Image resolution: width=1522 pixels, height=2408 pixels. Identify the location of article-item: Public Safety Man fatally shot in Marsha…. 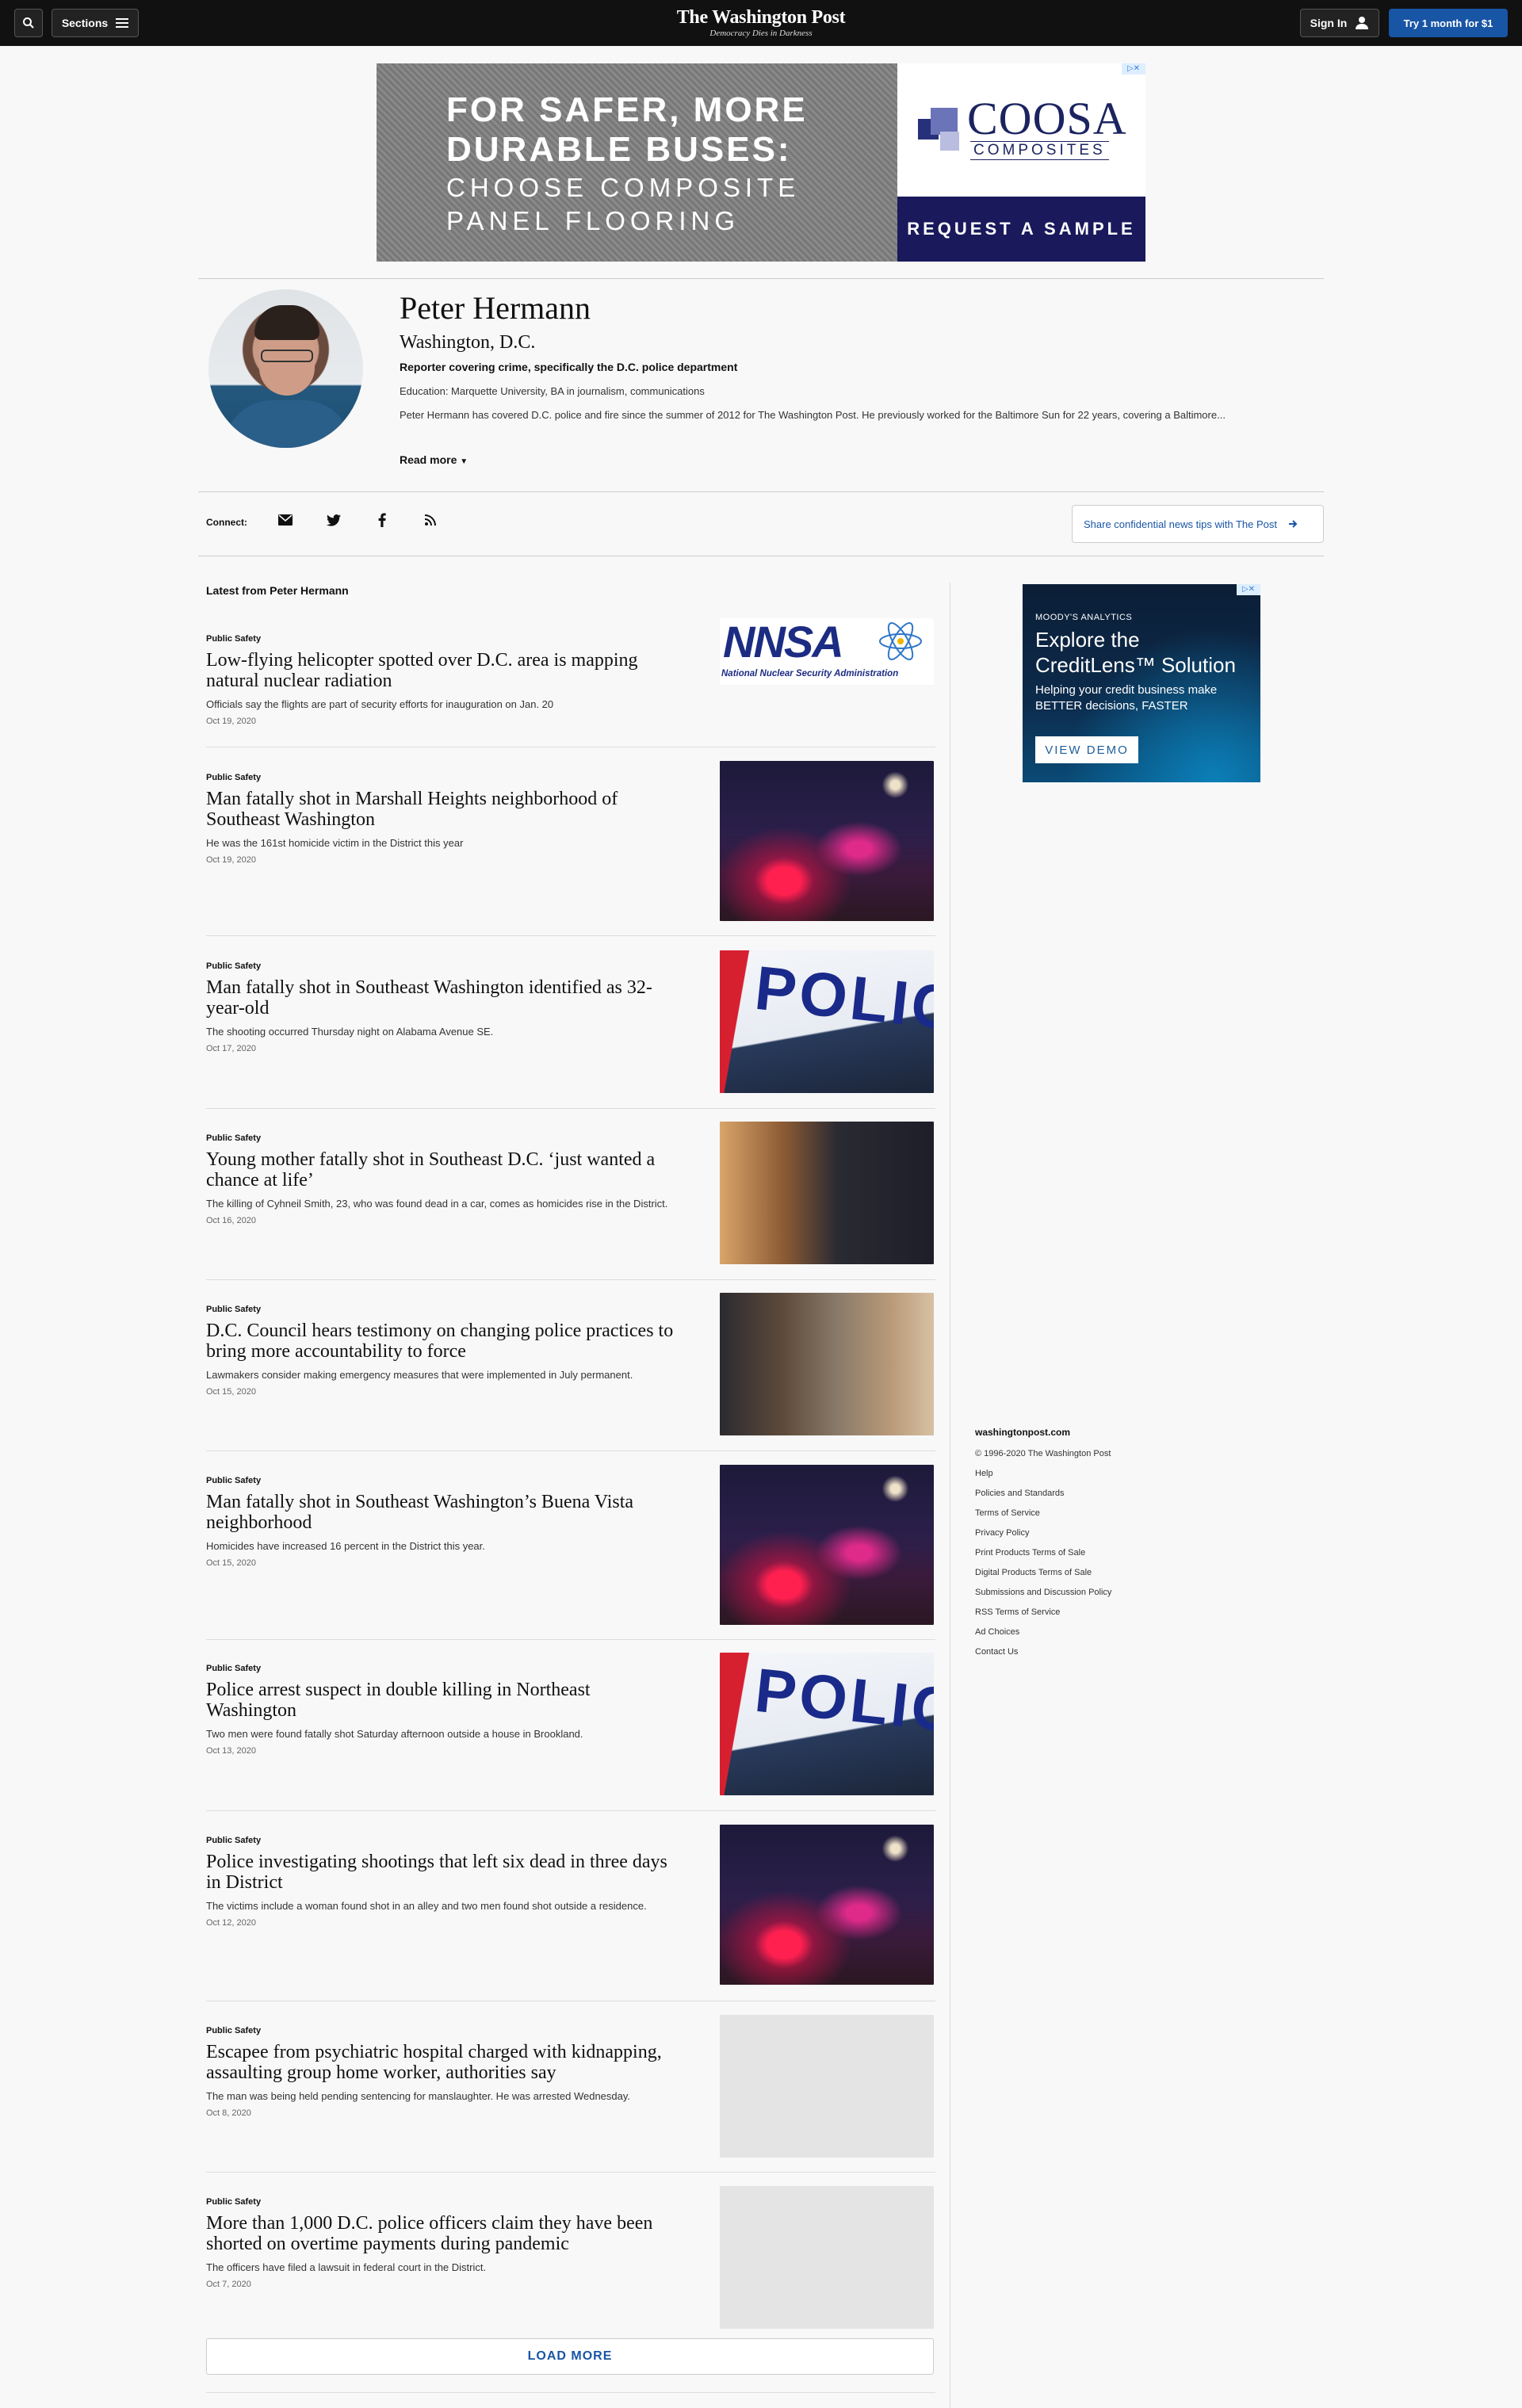
(570, 841).